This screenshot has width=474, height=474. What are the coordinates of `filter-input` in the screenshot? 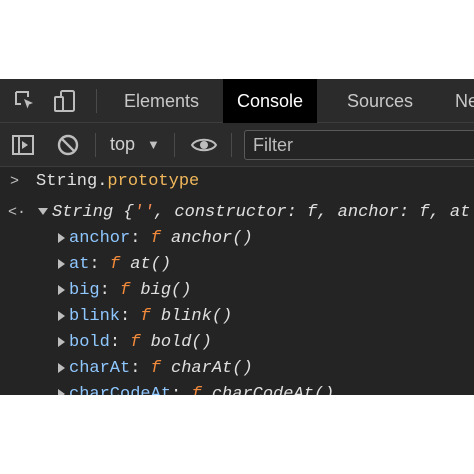 It's located at (359, 145).